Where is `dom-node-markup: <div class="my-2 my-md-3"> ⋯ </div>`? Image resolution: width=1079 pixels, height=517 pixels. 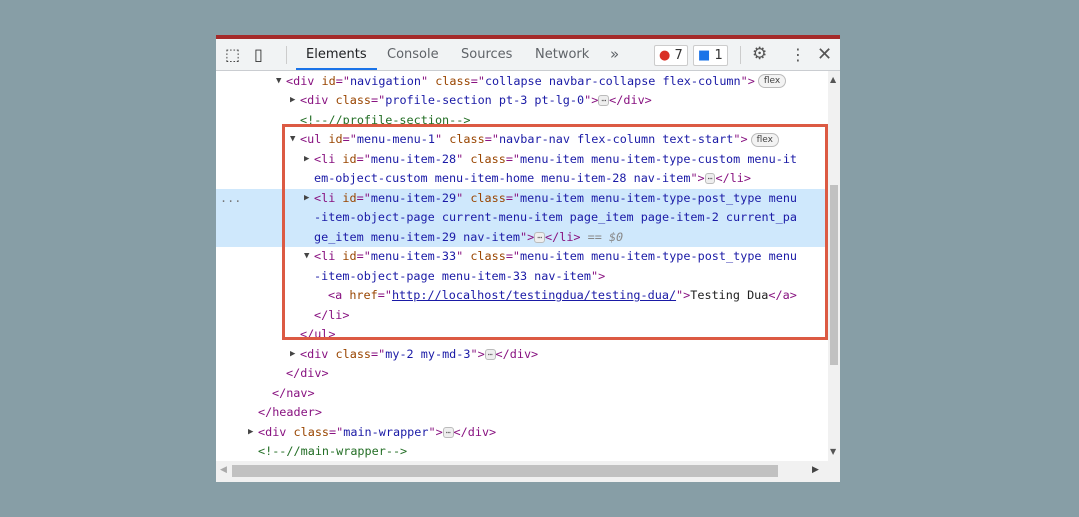
dom-node-markup: <div class="my-2 my-md-3"> ⋯ </div> is located at coordinates (419, 355).